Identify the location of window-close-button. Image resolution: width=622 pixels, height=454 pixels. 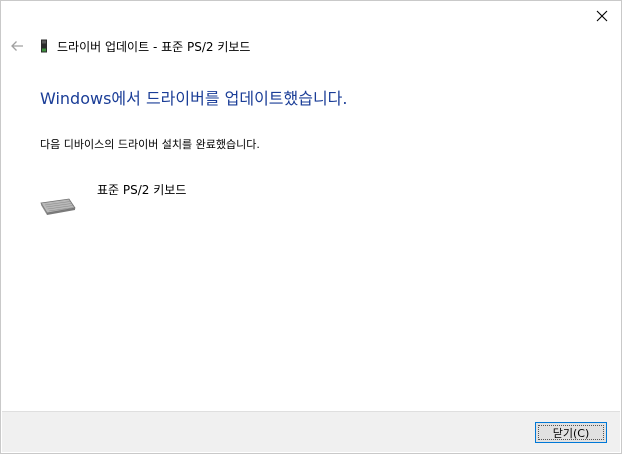
(602, 16).